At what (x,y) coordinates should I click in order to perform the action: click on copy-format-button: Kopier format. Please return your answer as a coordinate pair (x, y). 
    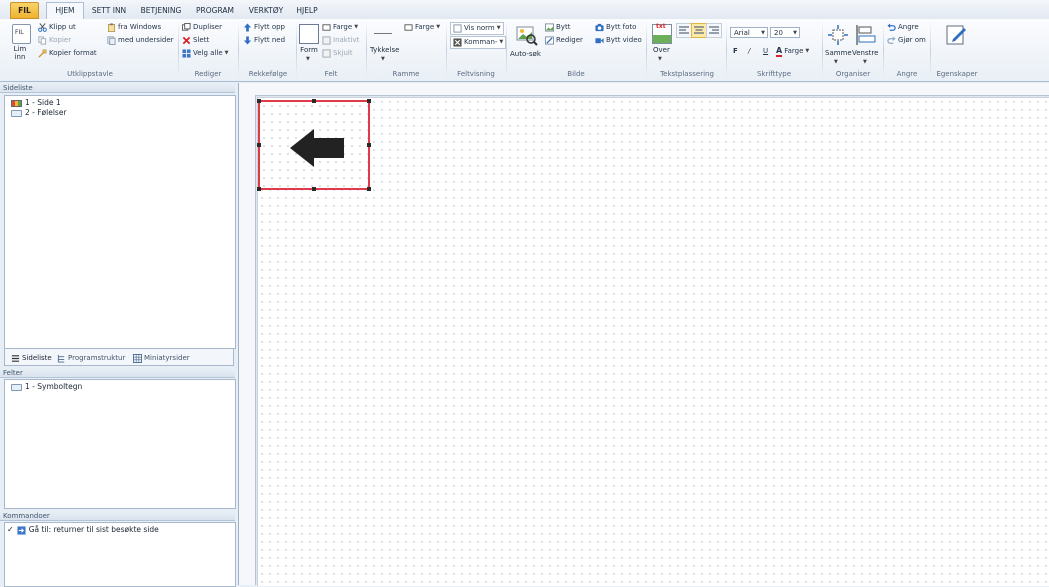
    Looking at the image, I should click on (67, 53).